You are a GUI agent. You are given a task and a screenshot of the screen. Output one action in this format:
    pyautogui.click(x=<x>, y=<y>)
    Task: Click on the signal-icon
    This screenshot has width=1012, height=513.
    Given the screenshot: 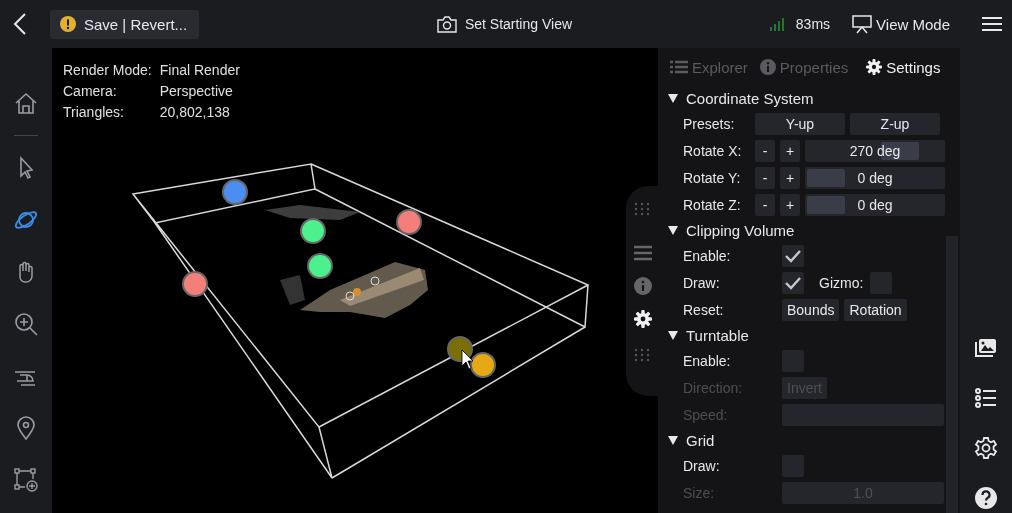 What is the action you would take?
    pyautogui.click(x=777, y=24)
    